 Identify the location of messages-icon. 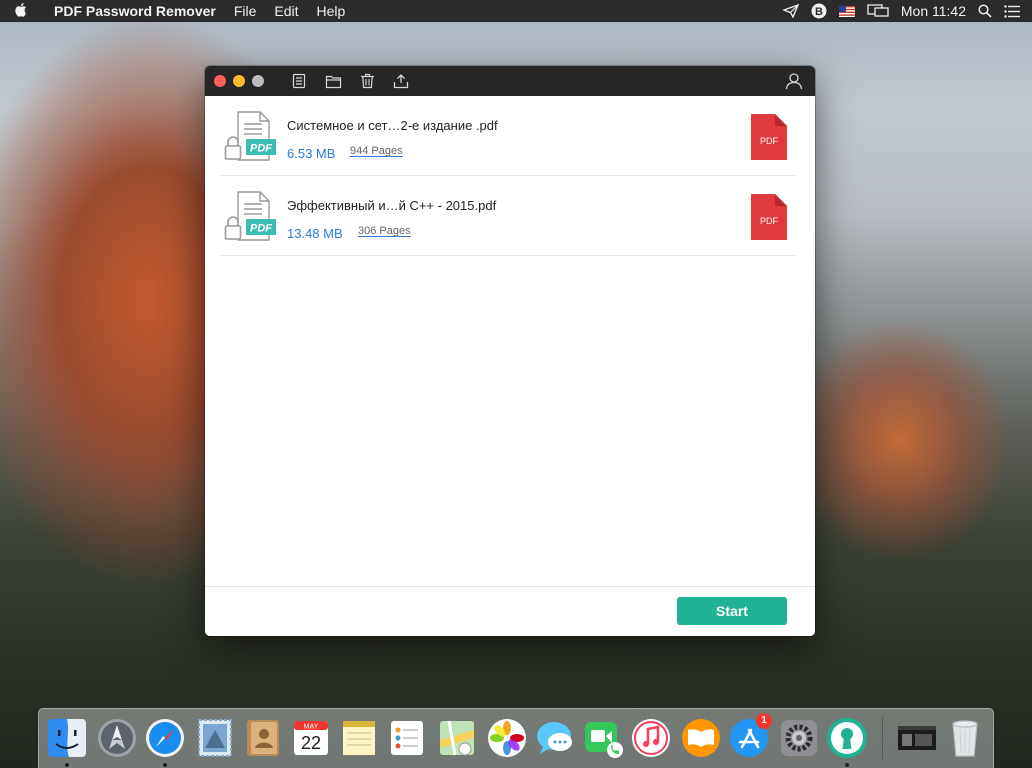
(555, 738).